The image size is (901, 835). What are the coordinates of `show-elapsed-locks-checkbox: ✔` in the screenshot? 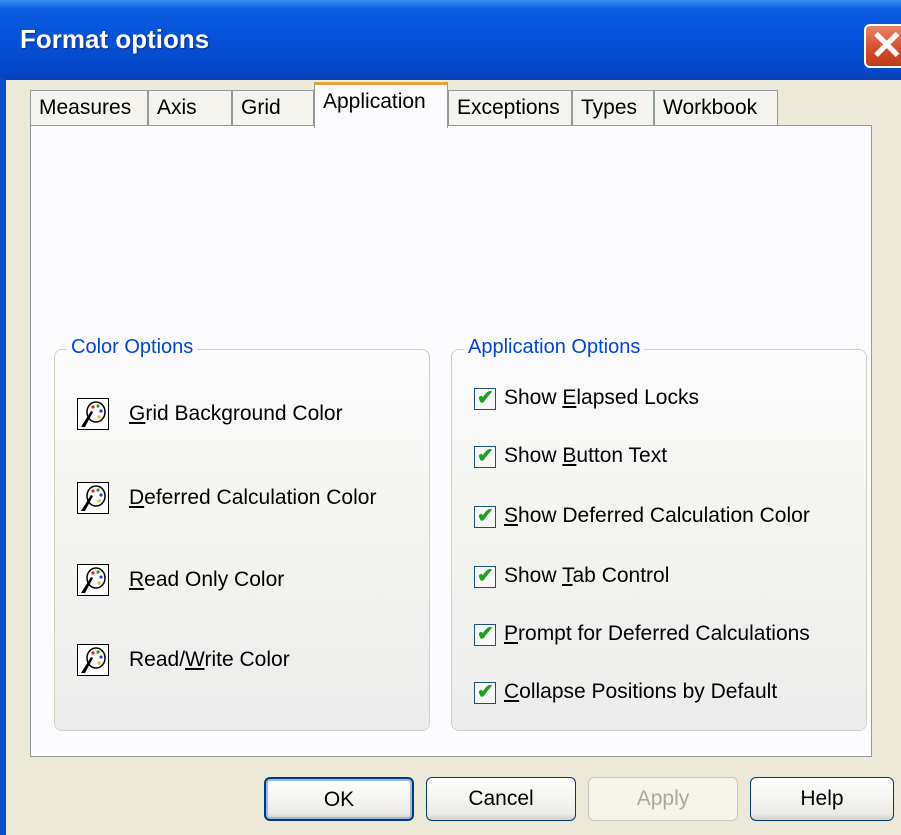 It's located at (485, 398).